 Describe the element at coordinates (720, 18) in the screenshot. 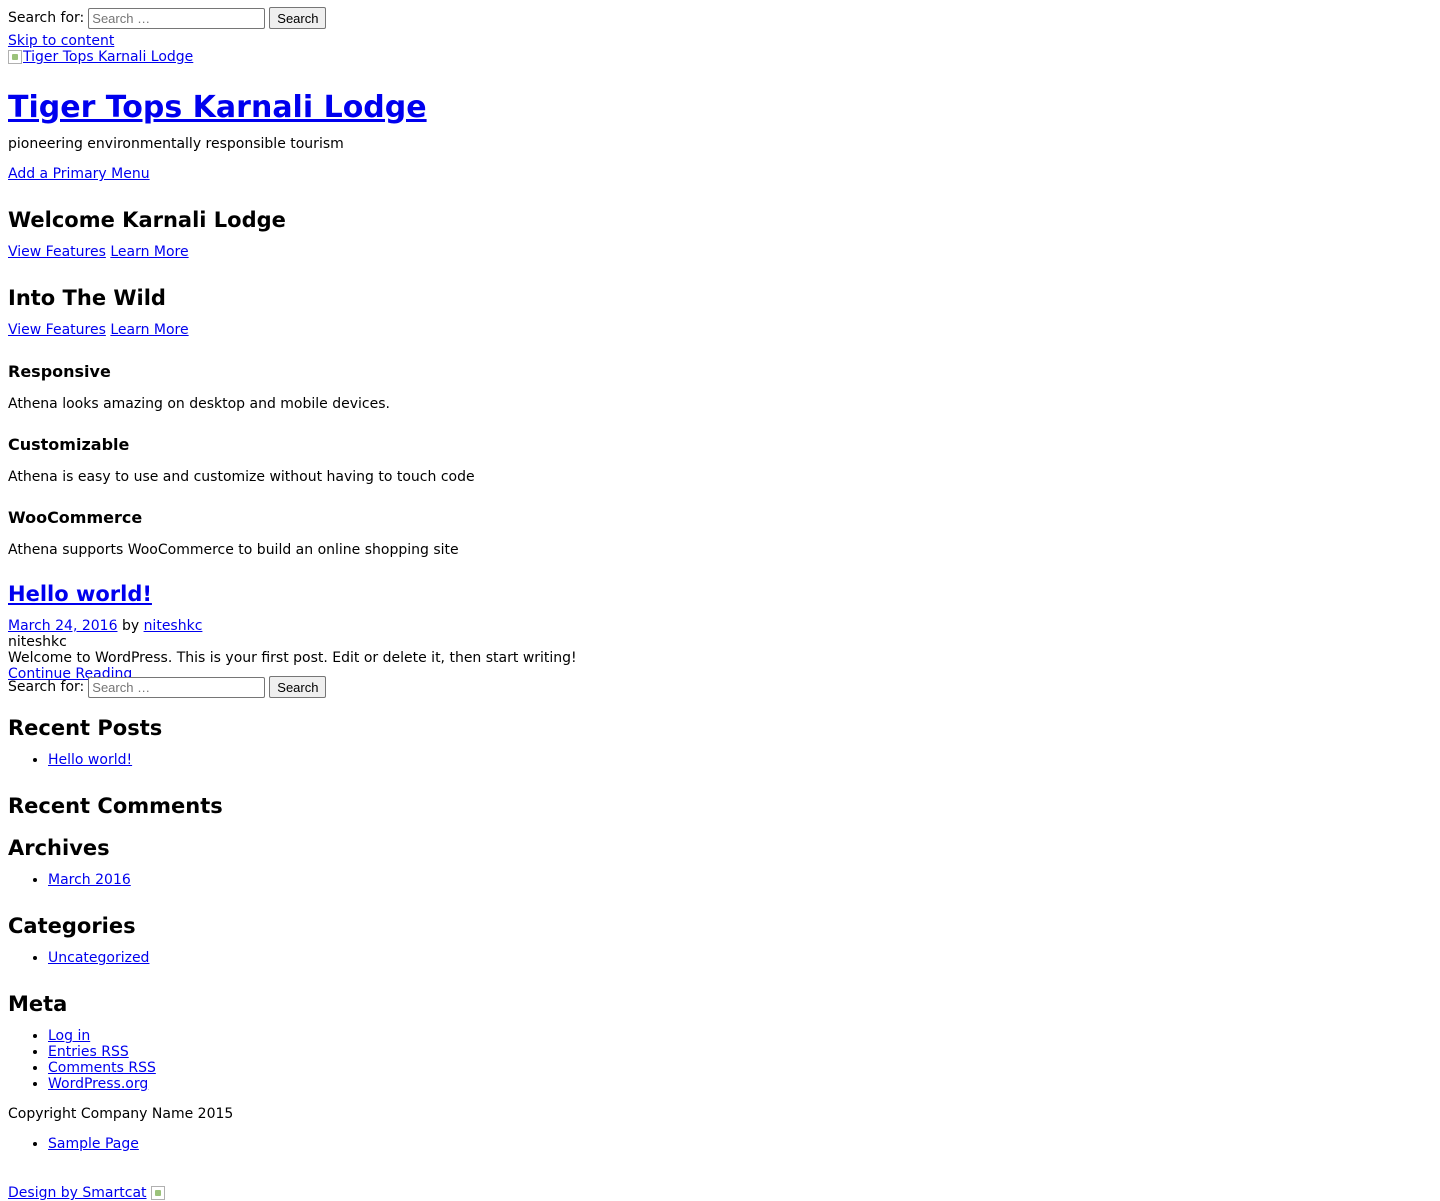

I see `search-form-top: Search for: Search` at that location.